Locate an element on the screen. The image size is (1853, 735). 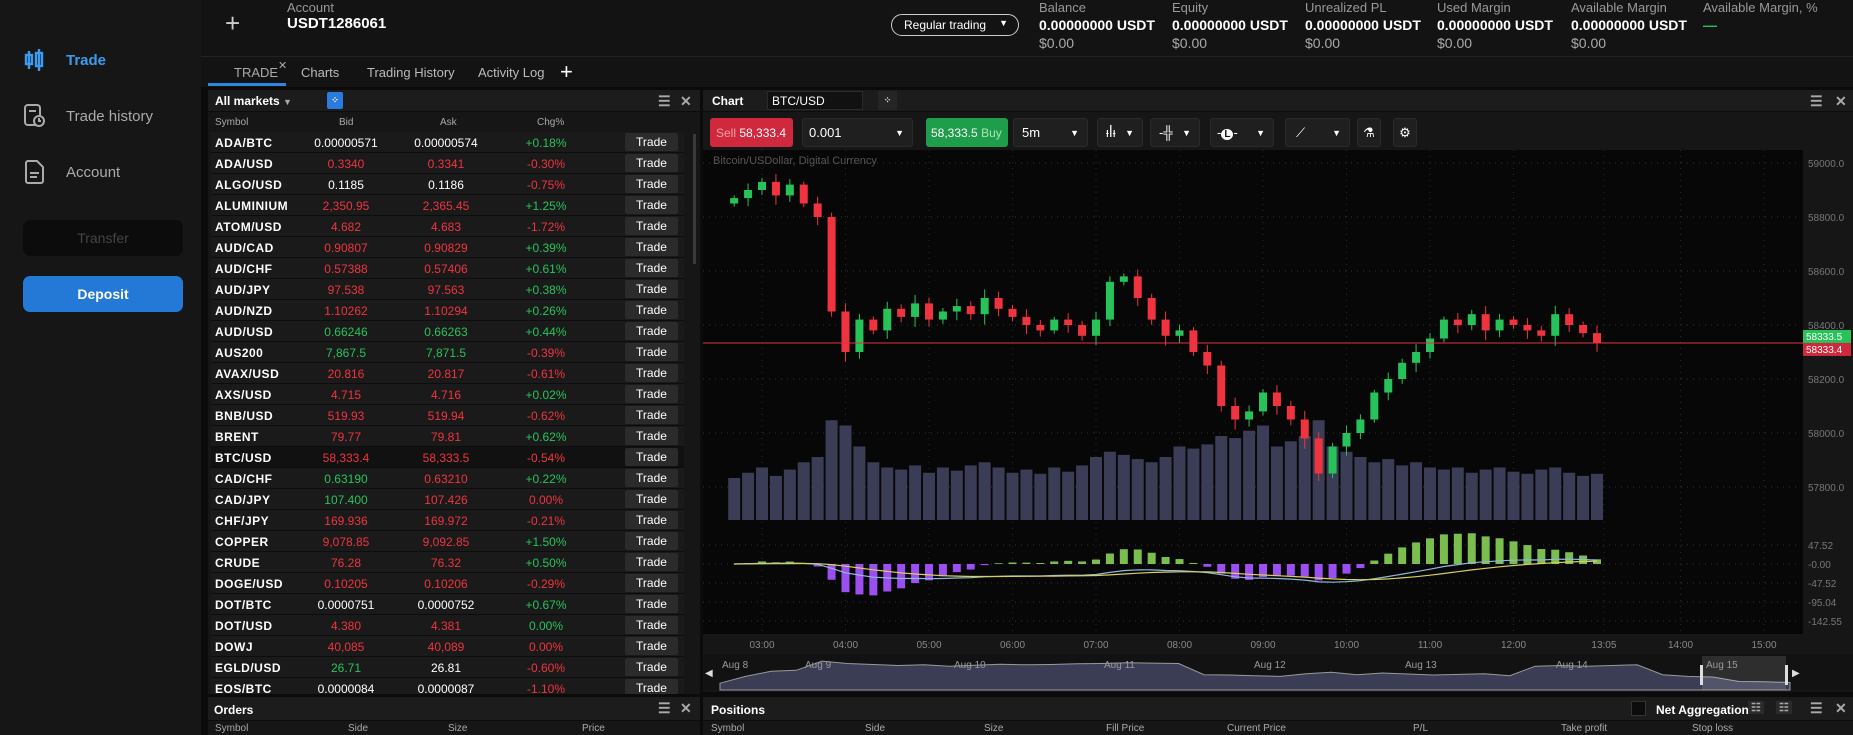
market-row: CAD/JPY 107.400 107.426 0.00% Trade is located at coordinates (447, 499).